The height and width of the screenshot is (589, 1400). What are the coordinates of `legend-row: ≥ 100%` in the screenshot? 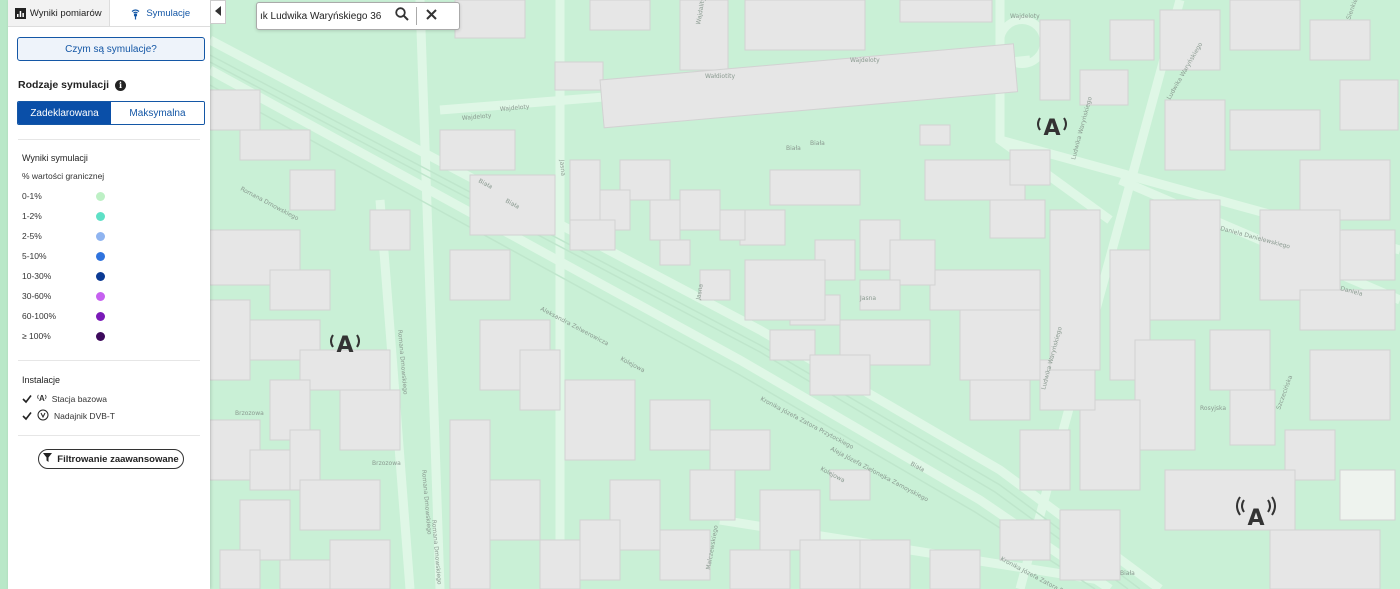 It's located at (116, 336).